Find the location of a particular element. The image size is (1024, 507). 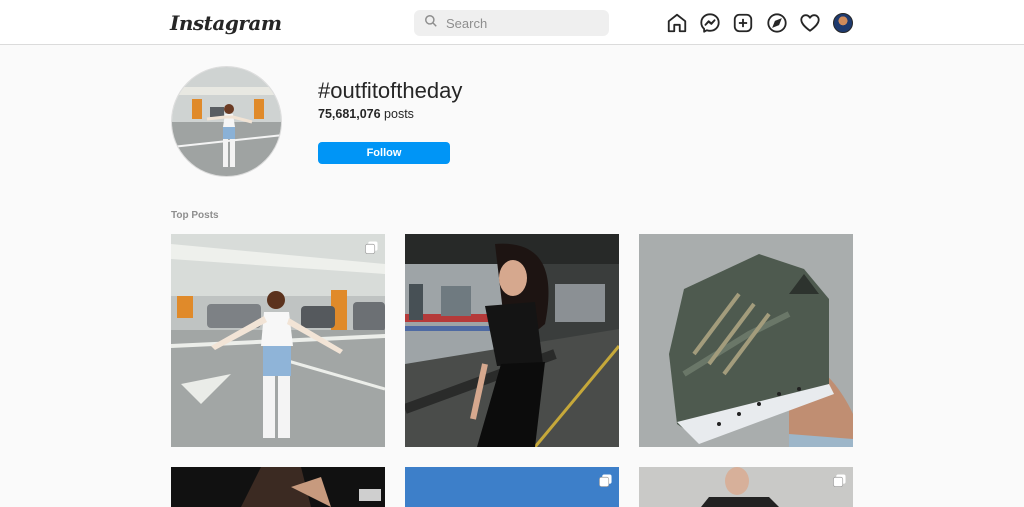

search-box is located at coordinates (511, 23).